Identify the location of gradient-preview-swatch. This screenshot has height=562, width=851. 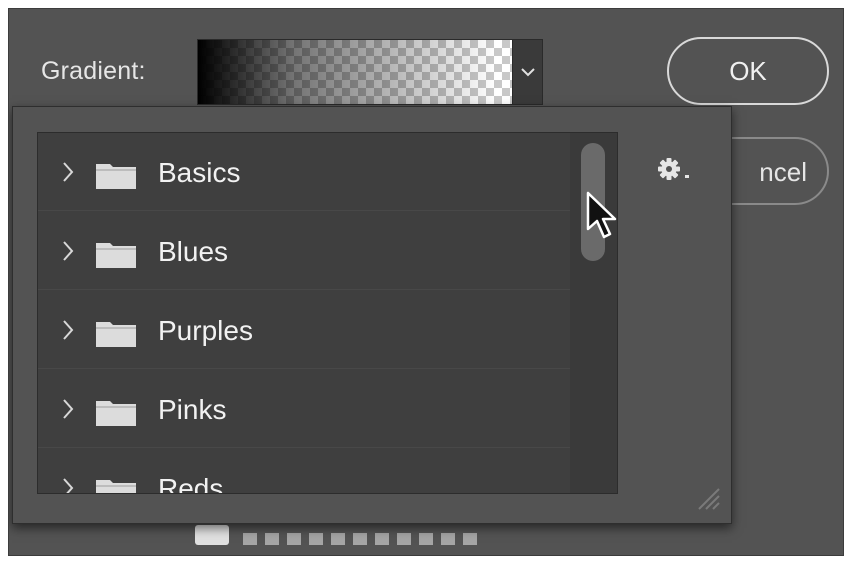
(355, 72).